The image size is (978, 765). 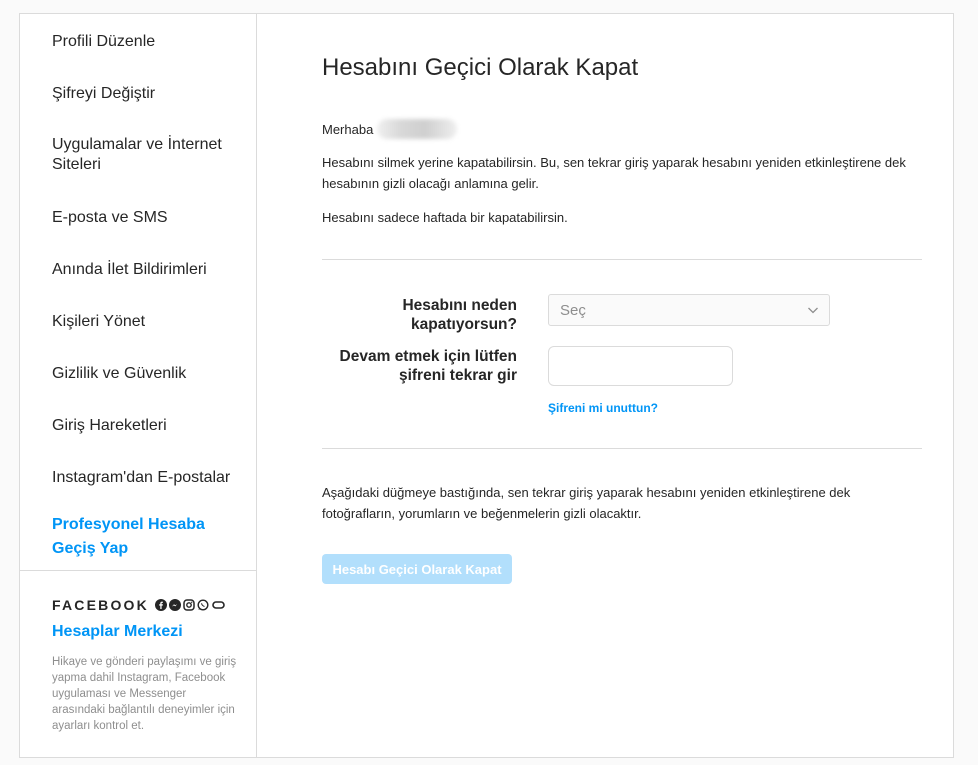 I want to click on sidebar-item-change-password: Şifreyi Değiştir, so click(x=147, y=94).